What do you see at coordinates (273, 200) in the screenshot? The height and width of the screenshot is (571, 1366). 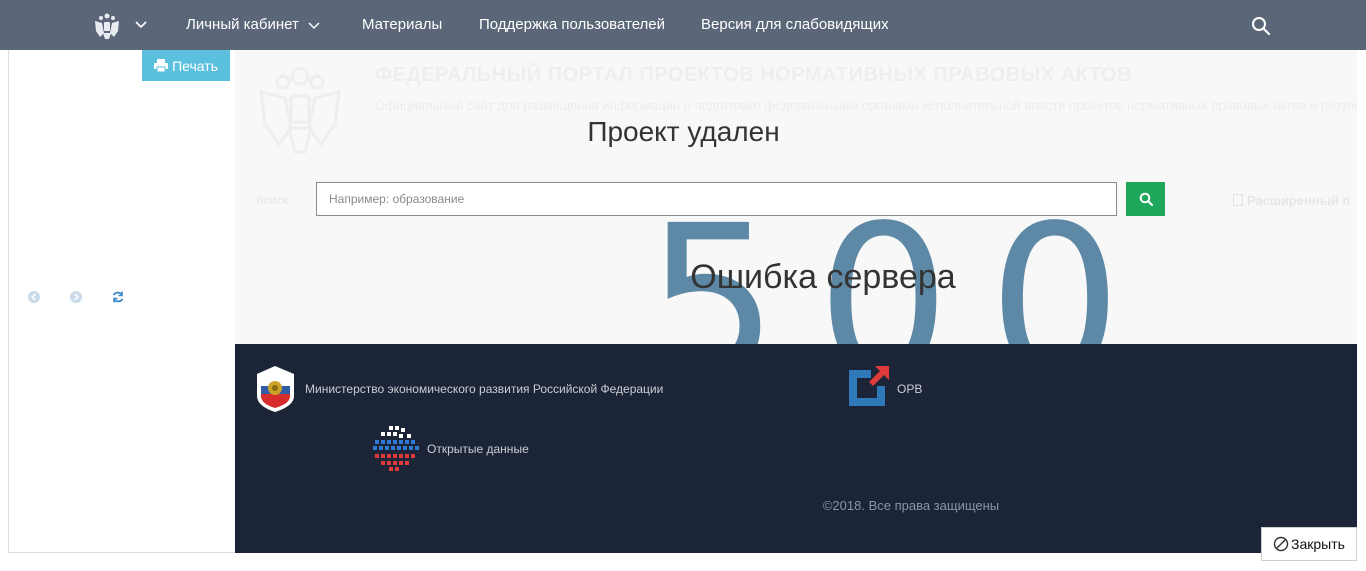 I see `search-label: поиск` at bounding box center [273, 200].